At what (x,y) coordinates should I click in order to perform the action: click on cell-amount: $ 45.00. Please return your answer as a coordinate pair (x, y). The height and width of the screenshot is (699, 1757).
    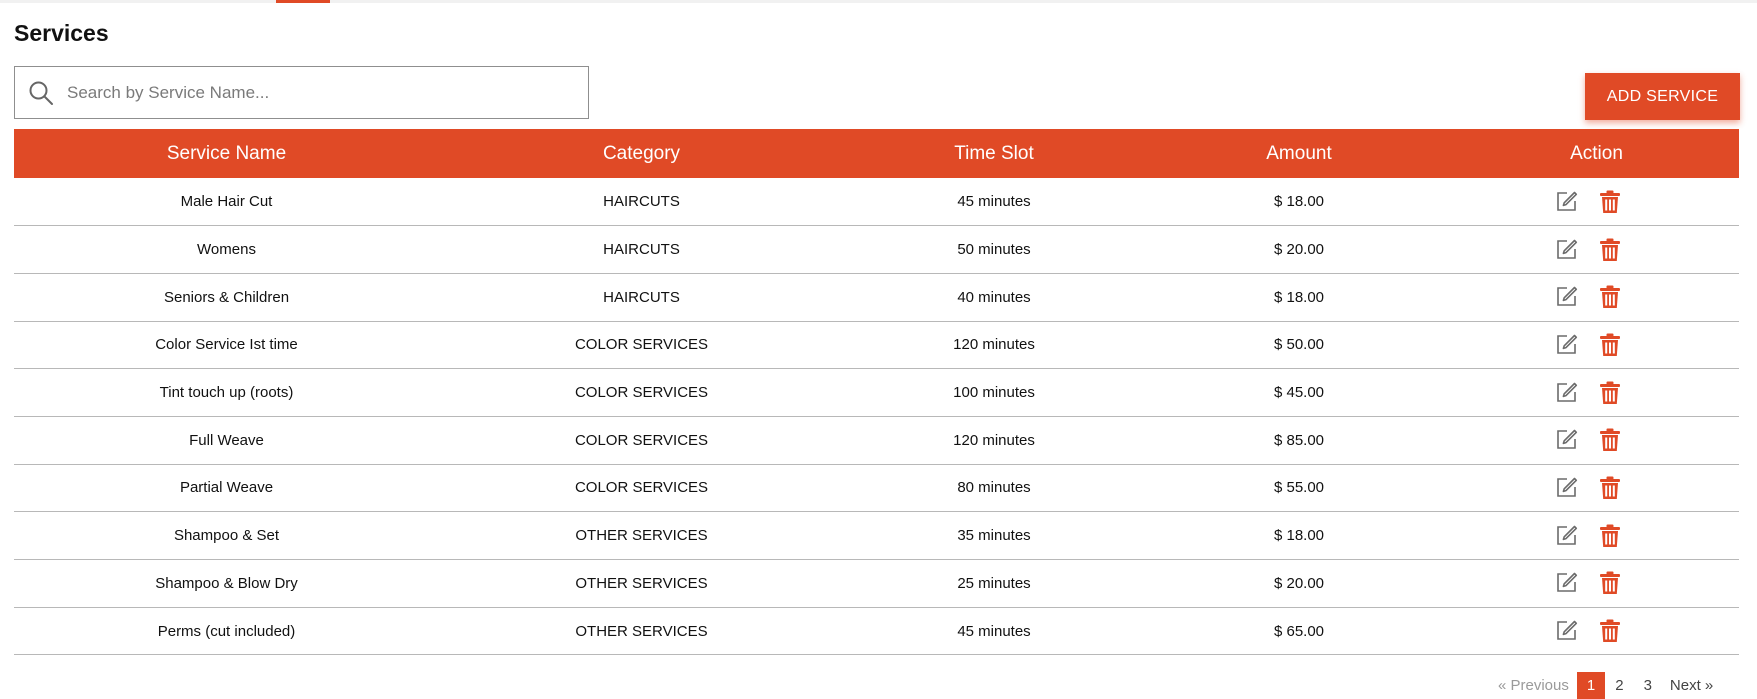
    Looking at the image, I should click on (1299, 393).